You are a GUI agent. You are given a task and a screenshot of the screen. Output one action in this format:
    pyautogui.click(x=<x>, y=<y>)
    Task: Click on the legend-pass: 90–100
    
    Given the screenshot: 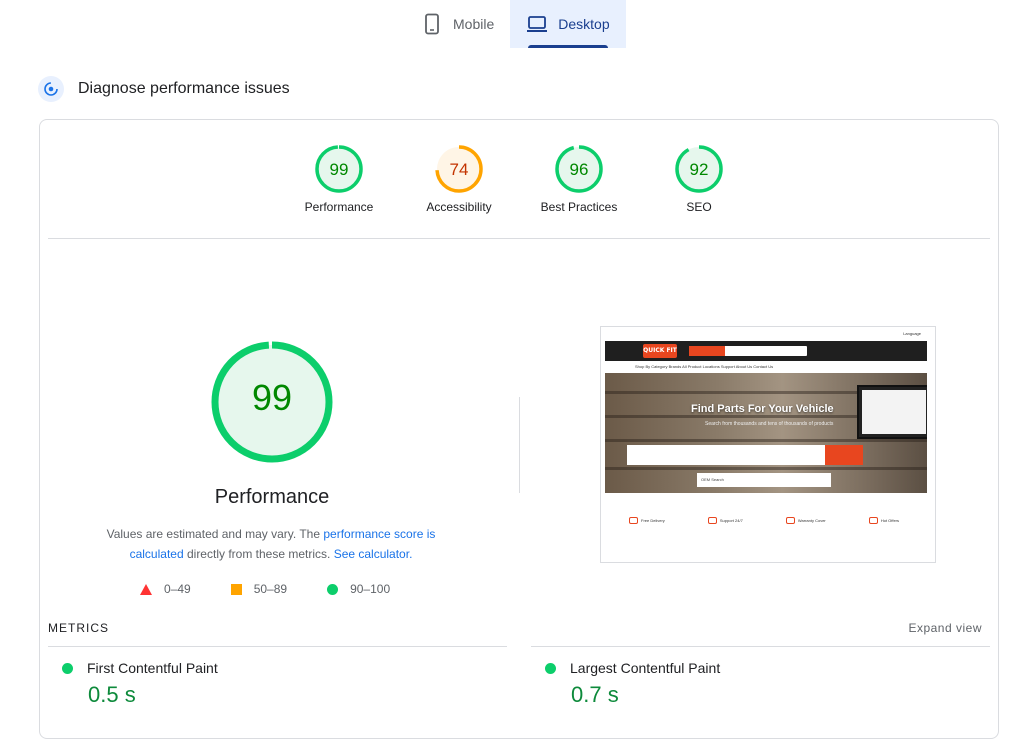 What is the action you would take?
    pyautogui.click(x=358, y=589)
    